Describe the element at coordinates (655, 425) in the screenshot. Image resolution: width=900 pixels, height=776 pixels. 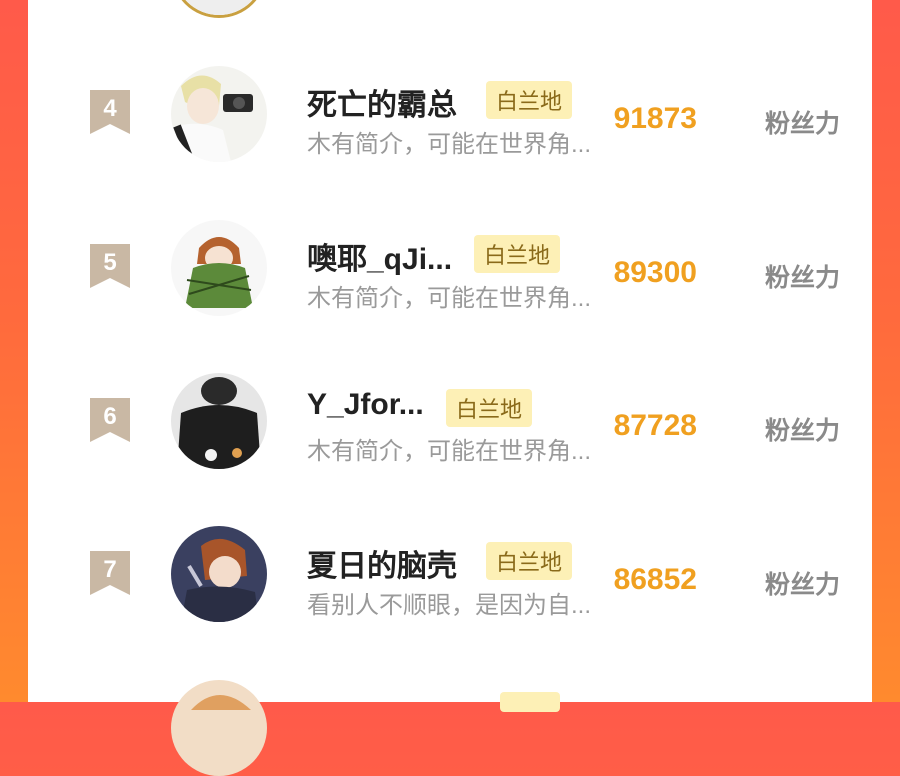
I see `fan-score: 87728` at that location.